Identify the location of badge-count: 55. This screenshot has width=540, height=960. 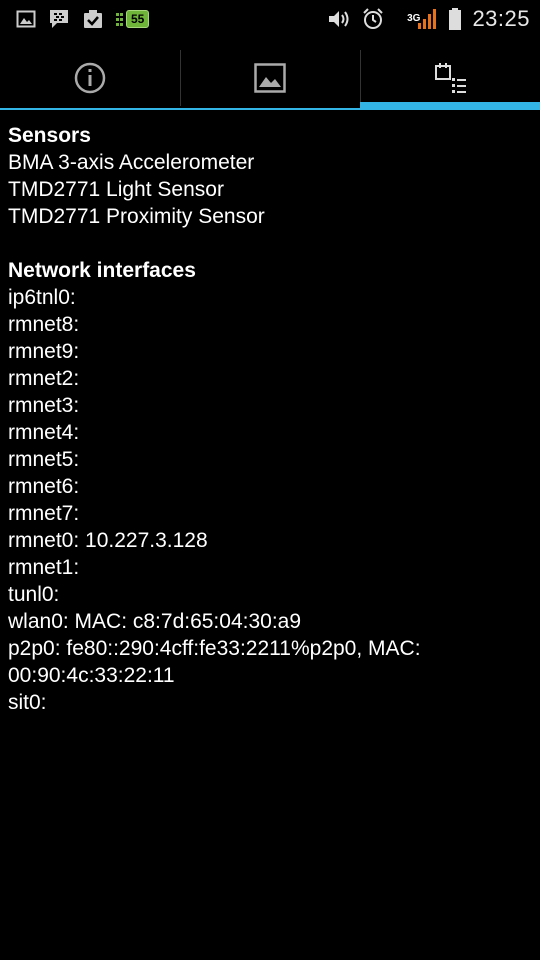
(138, 19).